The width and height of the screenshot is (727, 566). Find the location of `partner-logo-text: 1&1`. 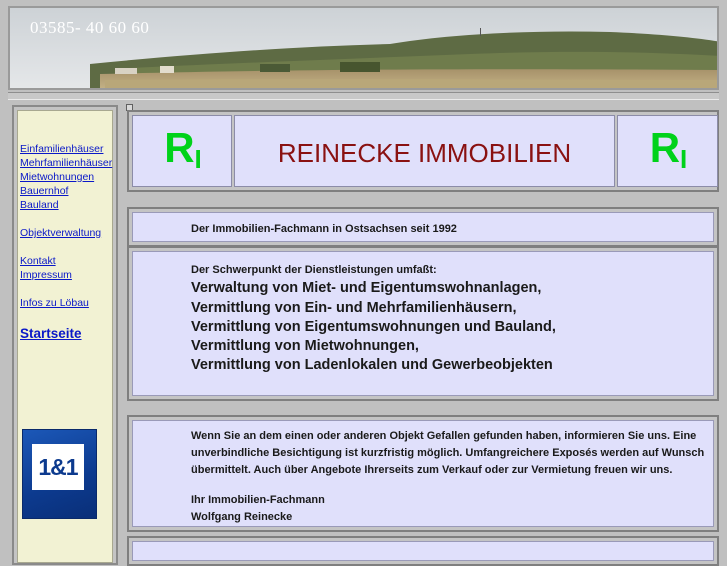

partner-logo-text: 1&1 is located at coordinates (58, 466).